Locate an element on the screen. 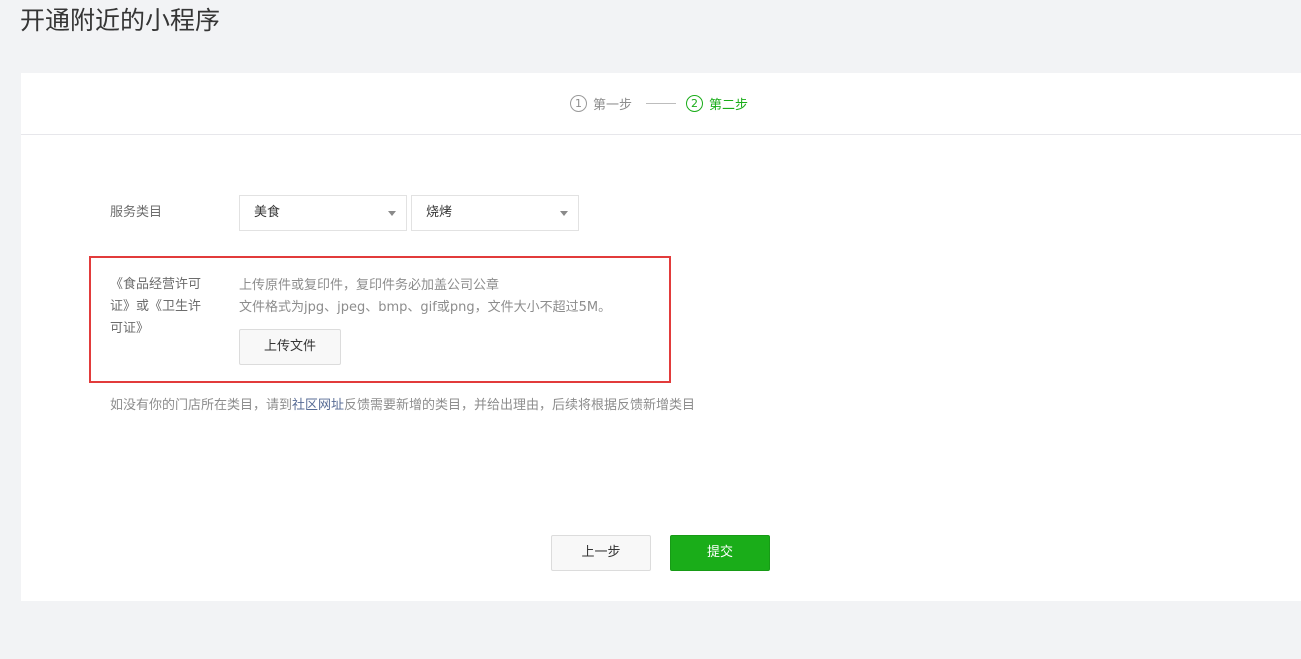 This screenshot has width=1301, height=659. step-2: 2 第二步 is located at coordinates (717, 103).